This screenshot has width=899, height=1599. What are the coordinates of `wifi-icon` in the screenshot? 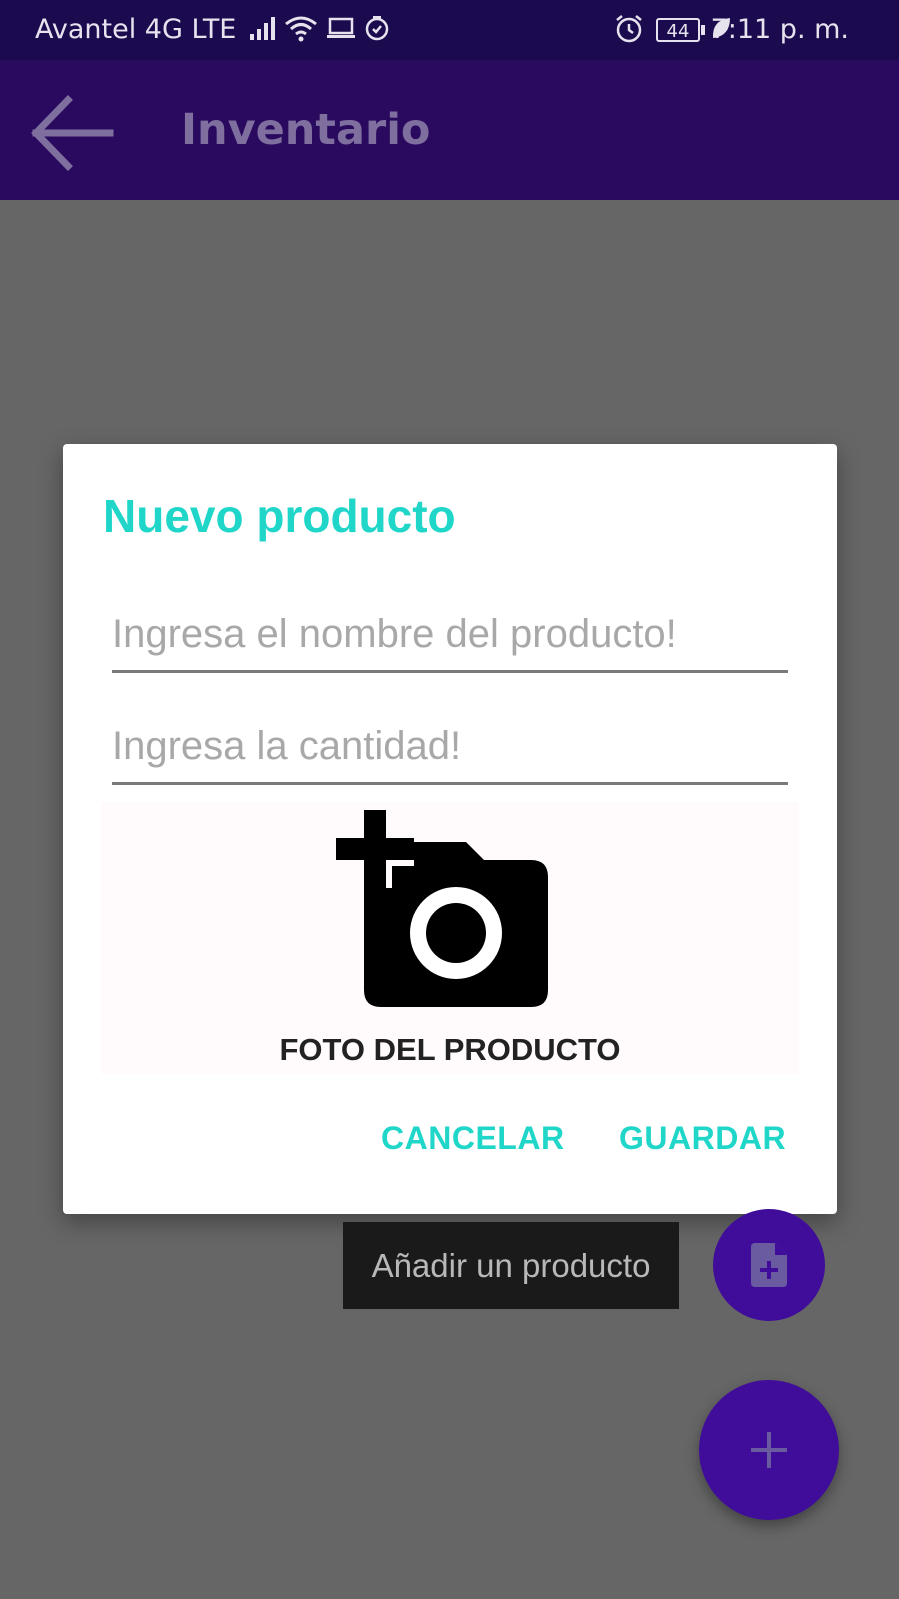 It's located at (301, 31).